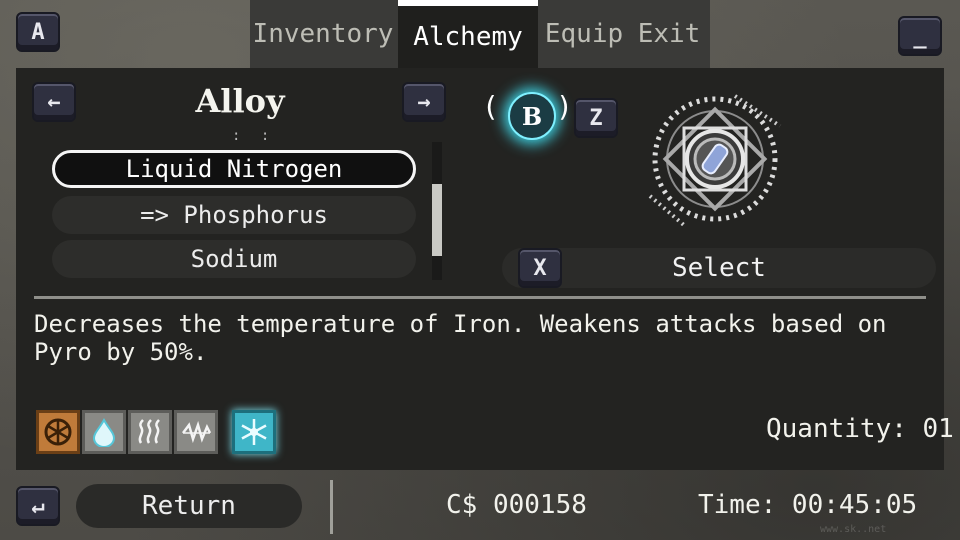 The image size is (960, 540). I want to click on list-item-liquid-nitrogen: Liquid Nitrogen, so click(234, 169).